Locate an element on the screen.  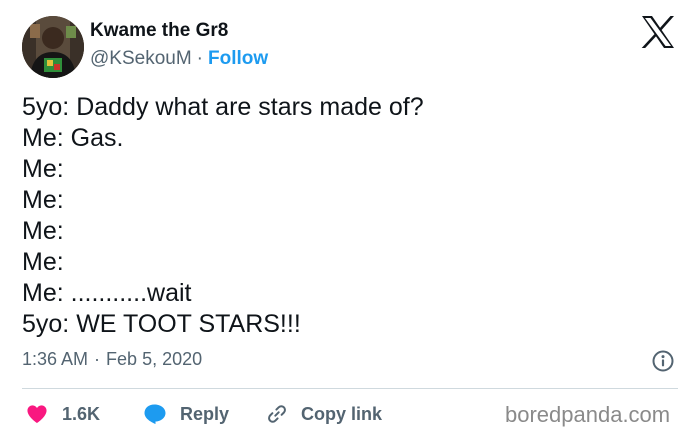
avatar is located at coordinates (53, 47).